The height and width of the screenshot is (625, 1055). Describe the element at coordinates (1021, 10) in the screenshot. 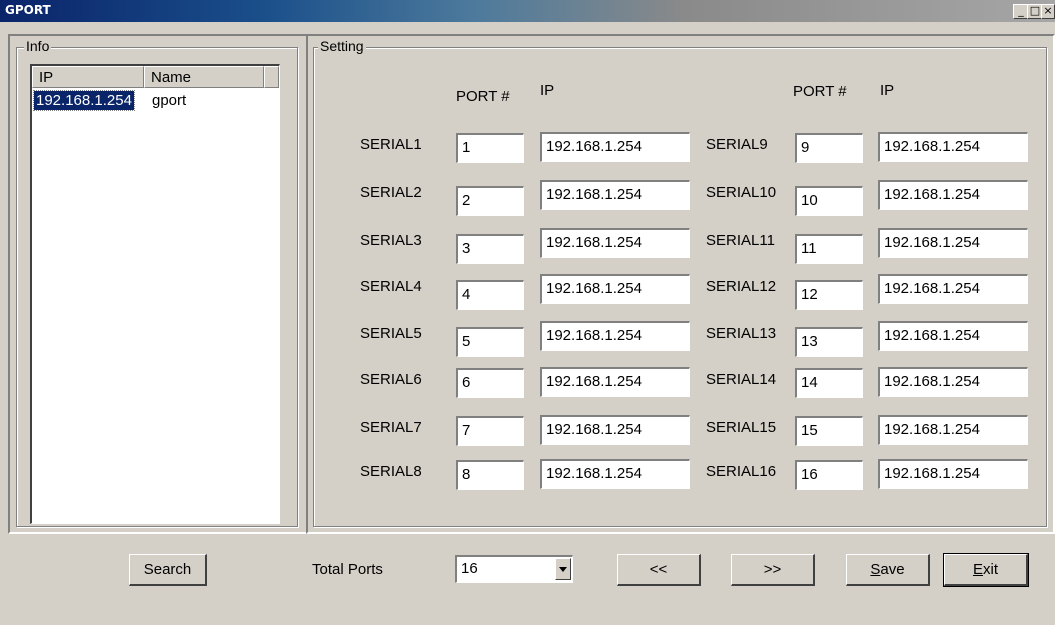

I see `minimize-icon: _` at that location.